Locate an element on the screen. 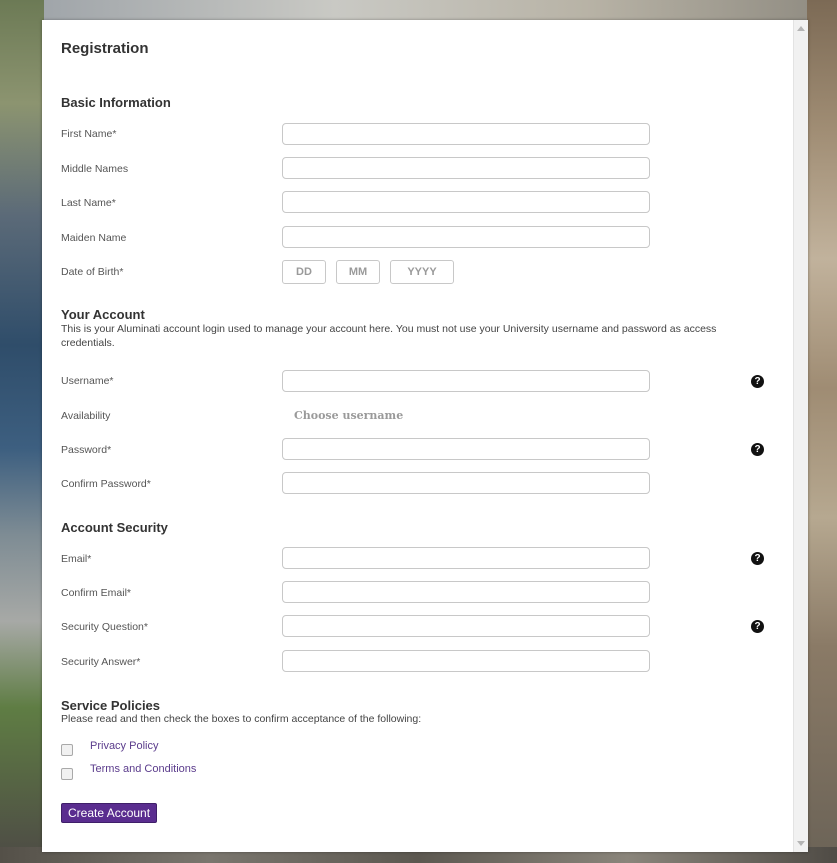 The height and width of the screenshot is (863, 837). maiden-name-label: Maiden Name is located at coordinates (94, 238).